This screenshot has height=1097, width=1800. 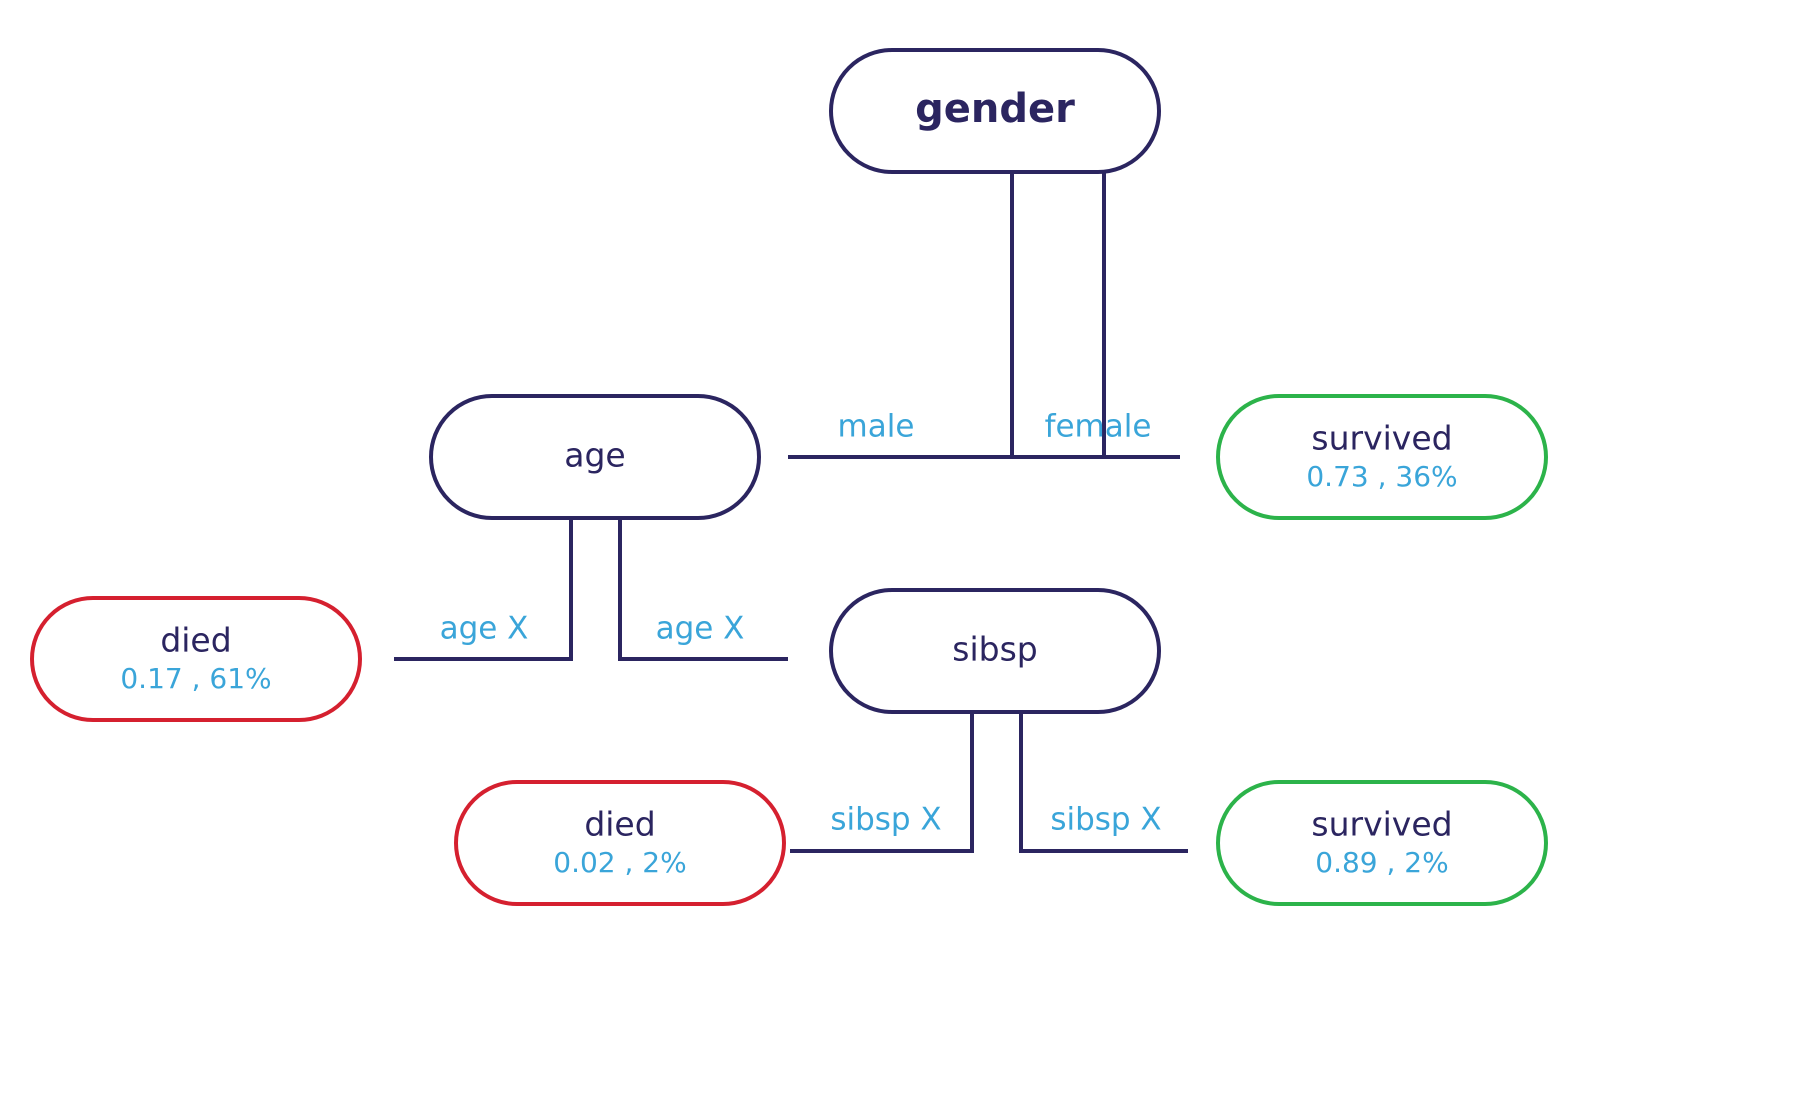 I want to click on edge-label-age-left: age X, so click(x=484, y=629).